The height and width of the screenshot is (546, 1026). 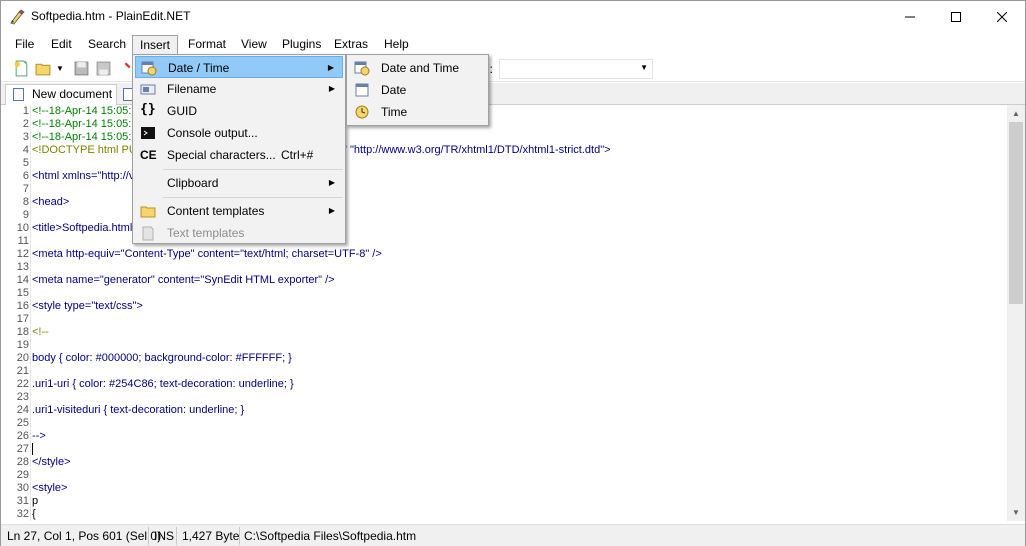 I want to click on menu-help: Help, so click(x=396, y=44).